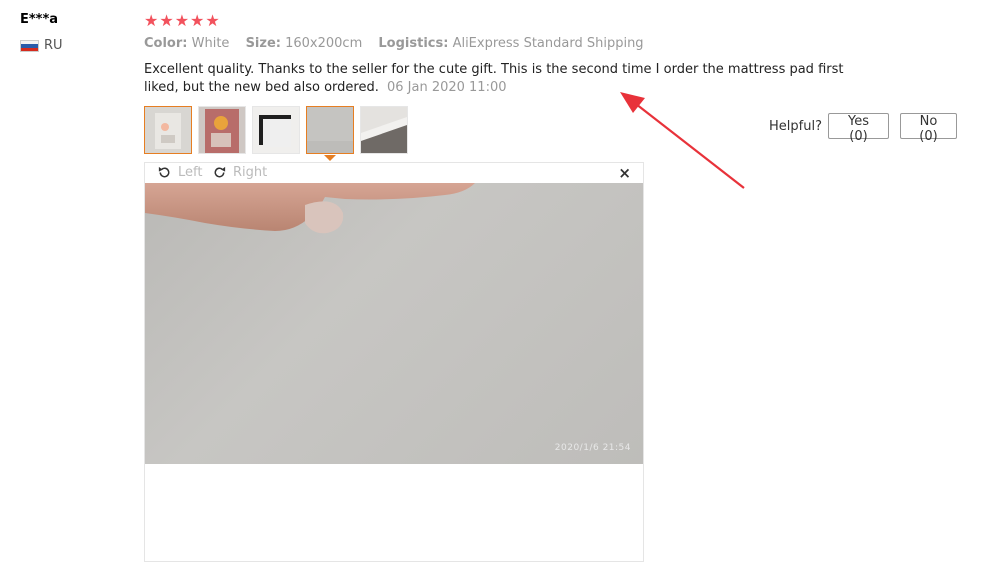 The width and height of the screenshot is (983, 570). What do you see at coordinates (250, 172) in the screenshot?
I see `rotate-right-label: Right` at bounding box center [250, 172].